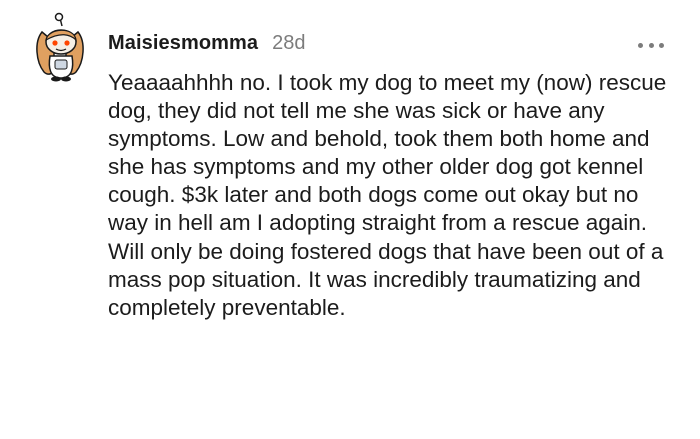 The height and width of the screenshot is (439, 700). What do you see at coordinates (183, 43) in the screenshot?
I see `username-link: Maisiesmomma` at bounding box center [183, 43].